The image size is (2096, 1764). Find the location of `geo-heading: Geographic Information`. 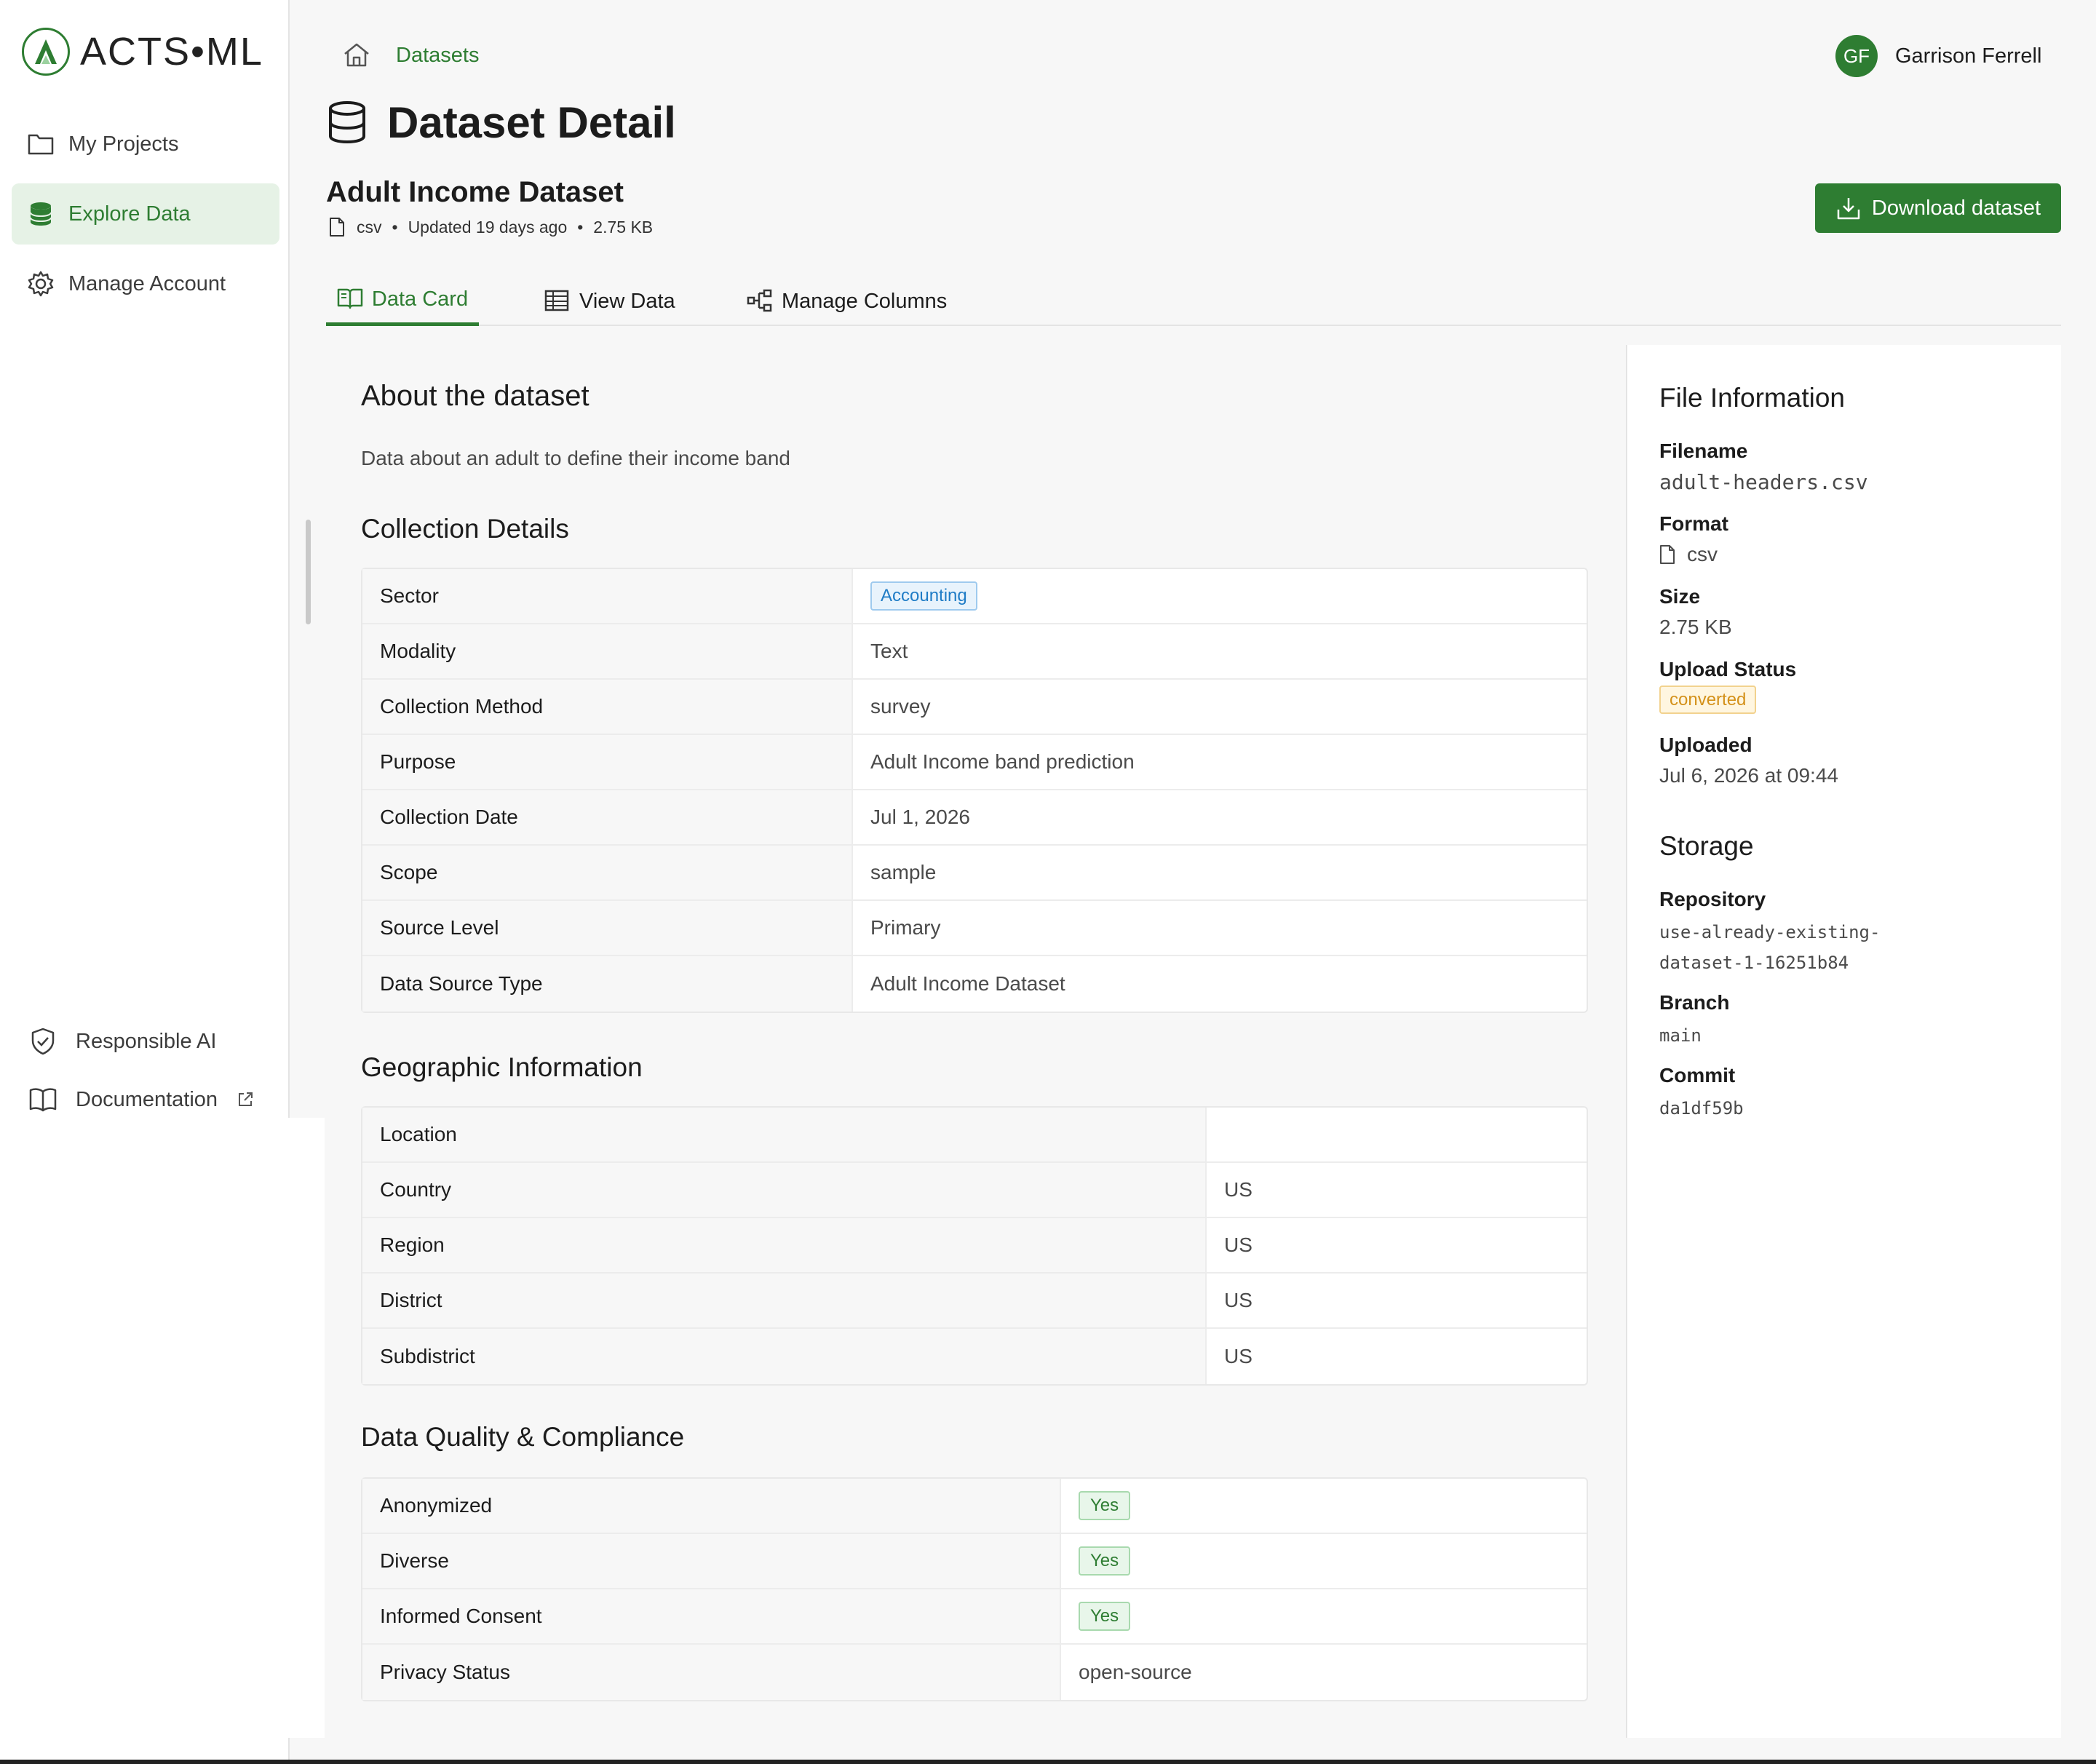

geo-heading: Geographic Information is located at coordinates (502, 1067).